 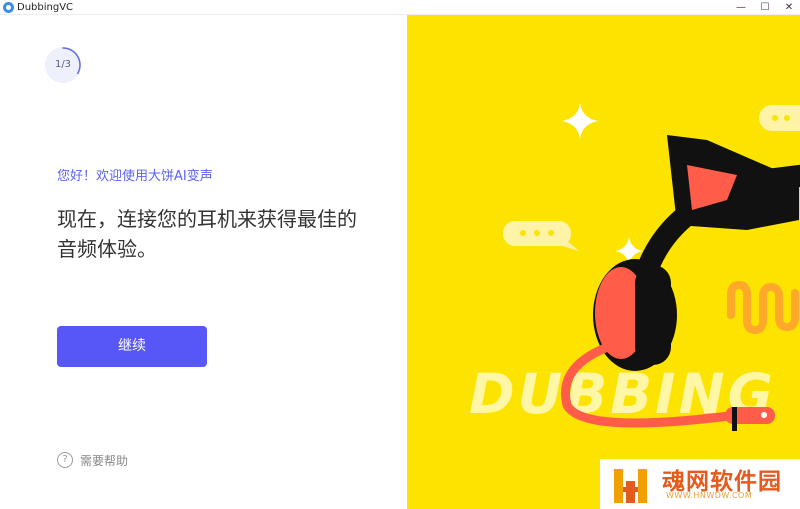 I want to click on minimize-button: —, so click(x=741, y=7).